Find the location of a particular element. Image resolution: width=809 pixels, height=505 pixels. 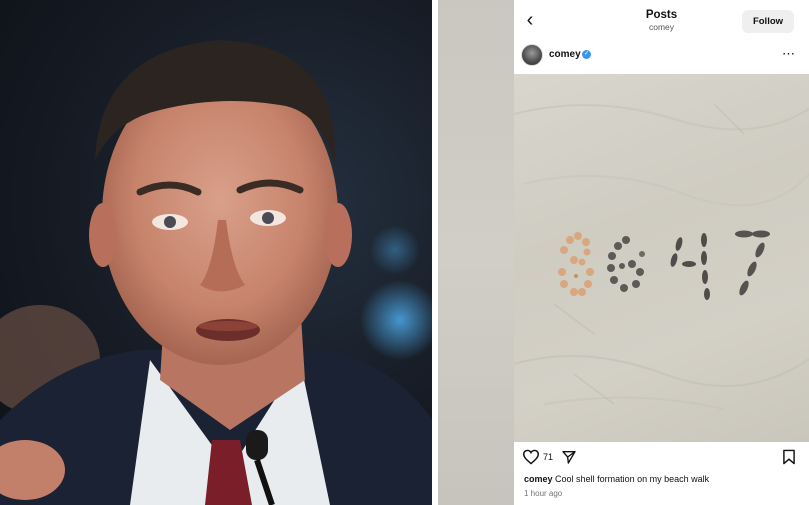

avatar is located at coordinates (532, 55).